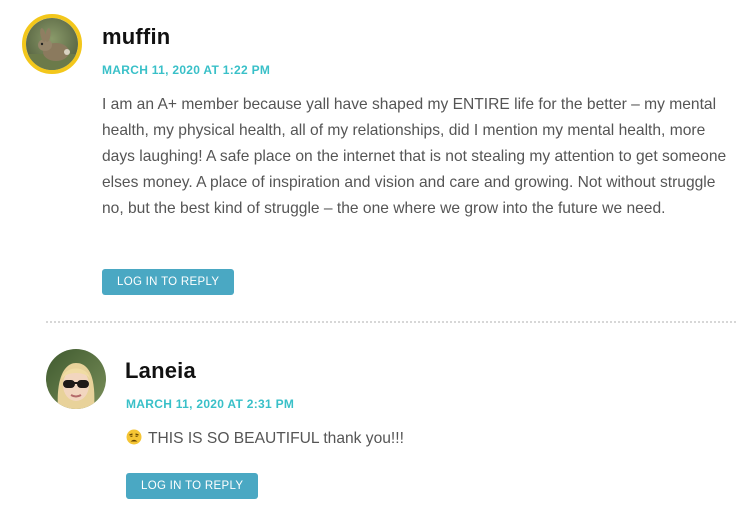  I want to click on woman-sunglasses-photo-icon, so click(76, 379).